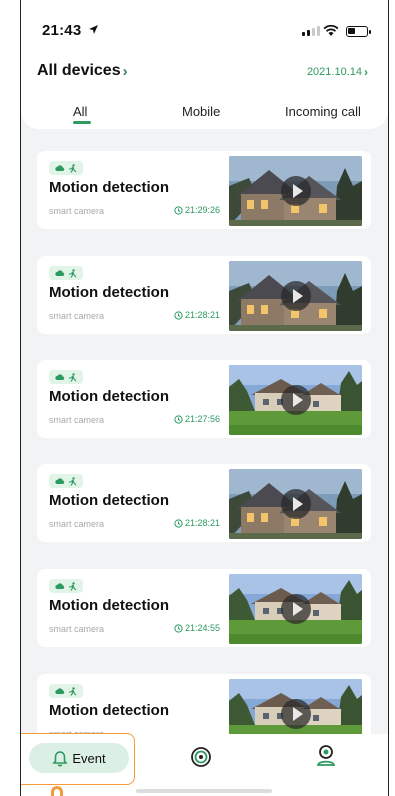 The height and width of the screenshot is (796, 395). Describe the element at coordinates (358, 31) in the screenshot. I see `battery-icon` at that location.